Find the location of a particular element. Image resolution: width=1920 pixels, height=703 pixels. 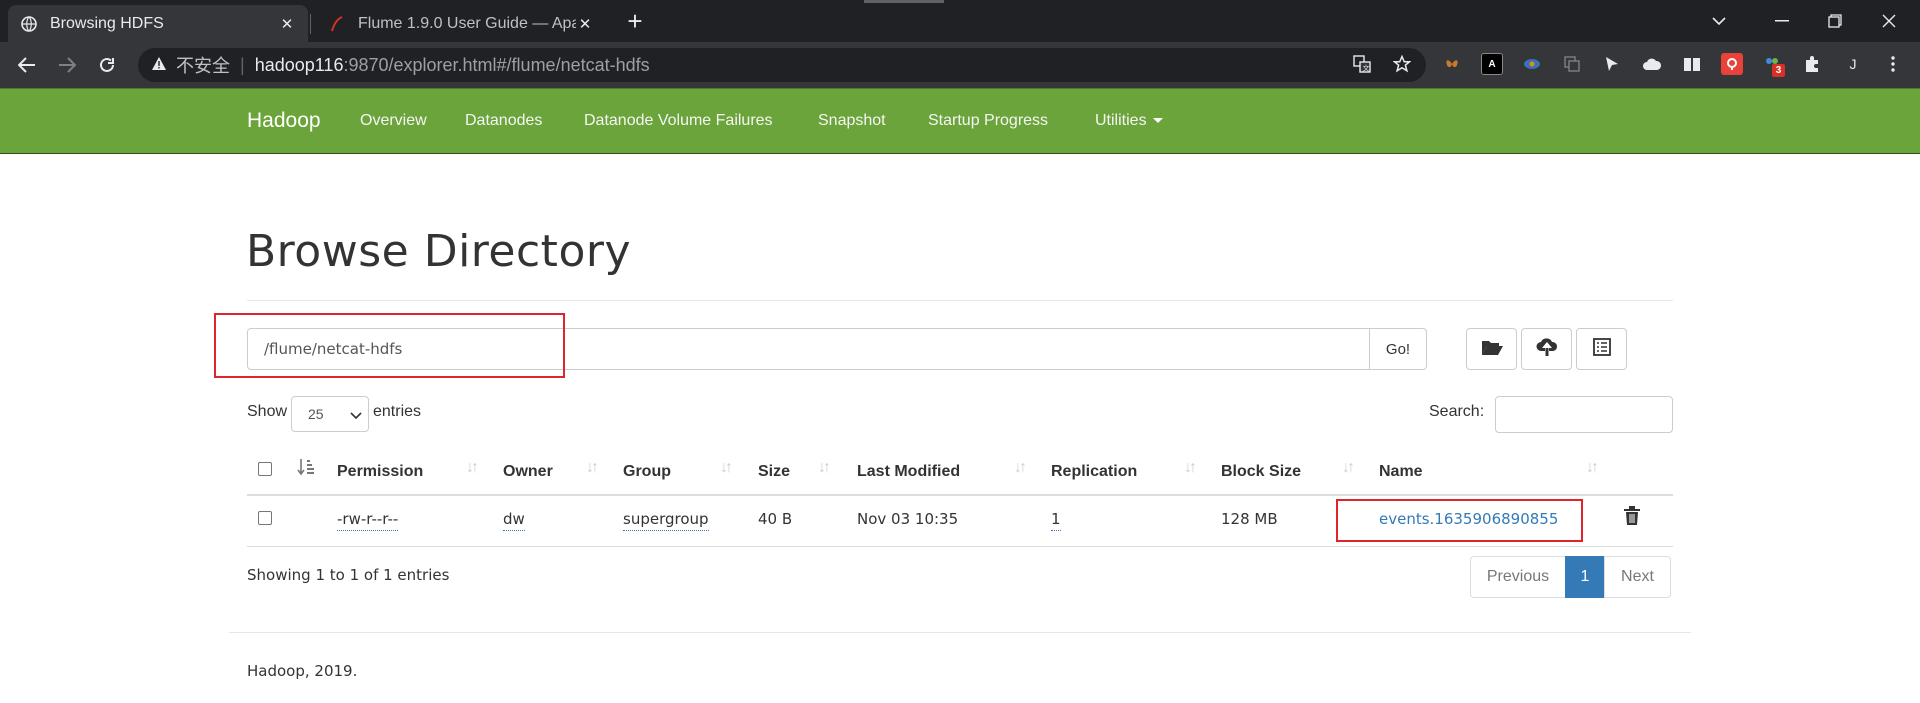

translate-icon: 文 is located at coordinates (1362, 64).